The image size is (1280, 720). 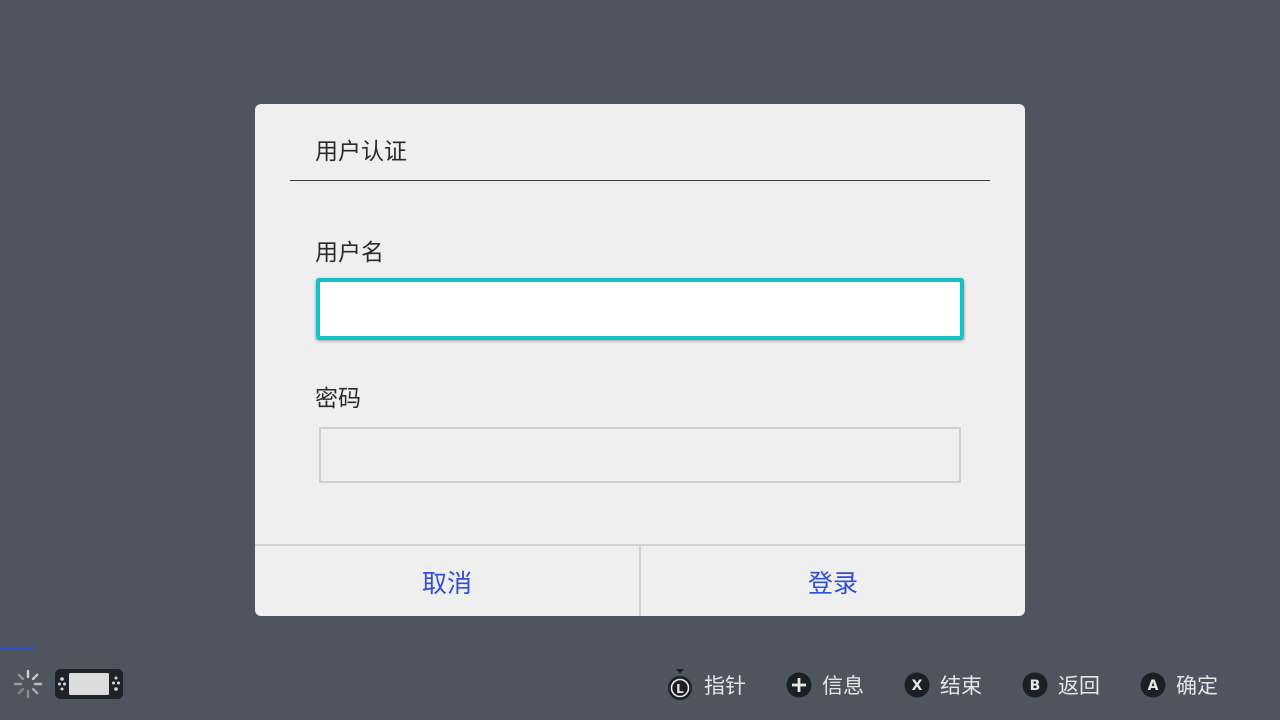 I want to click on password-label: 密码, so click(x=338, y=399).